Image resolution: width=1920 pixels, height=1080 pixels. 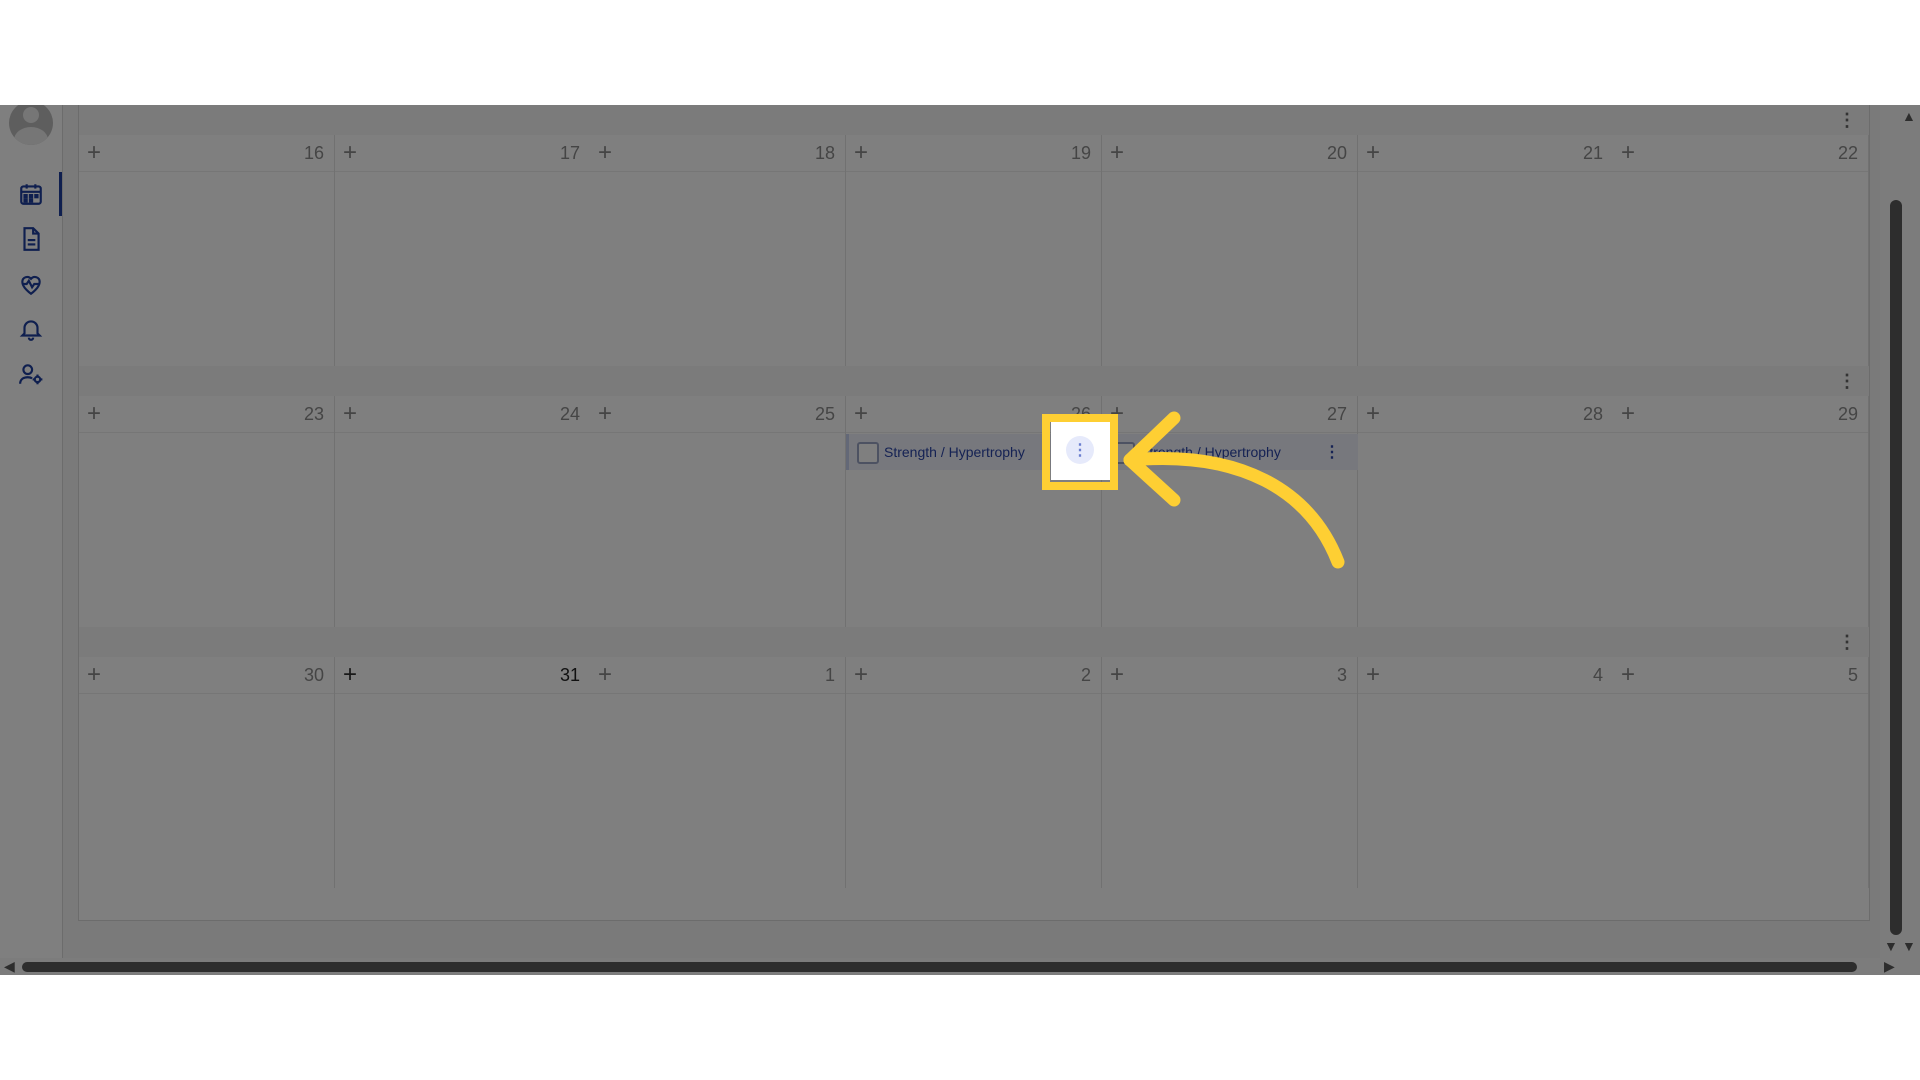 I want to click on day-cell: +21, so click(x=1486, y=250).